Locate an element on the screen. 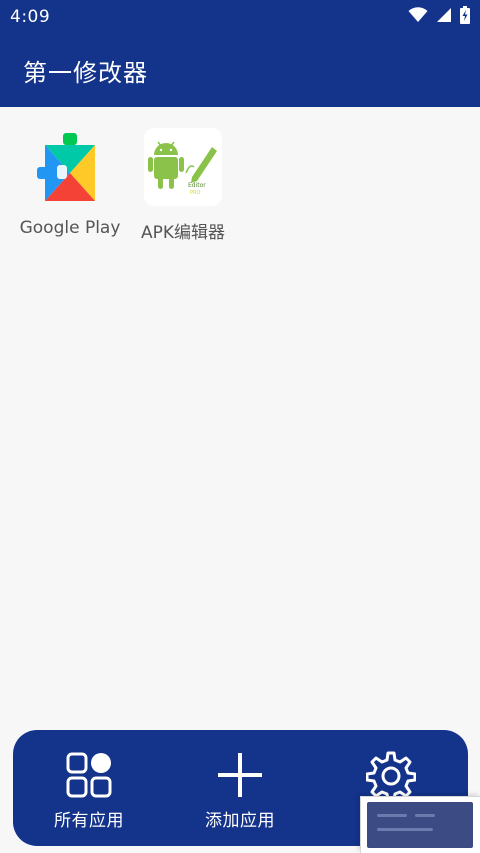 The image size is (480, 853). battery-icon is located at coordinates (465, 17).